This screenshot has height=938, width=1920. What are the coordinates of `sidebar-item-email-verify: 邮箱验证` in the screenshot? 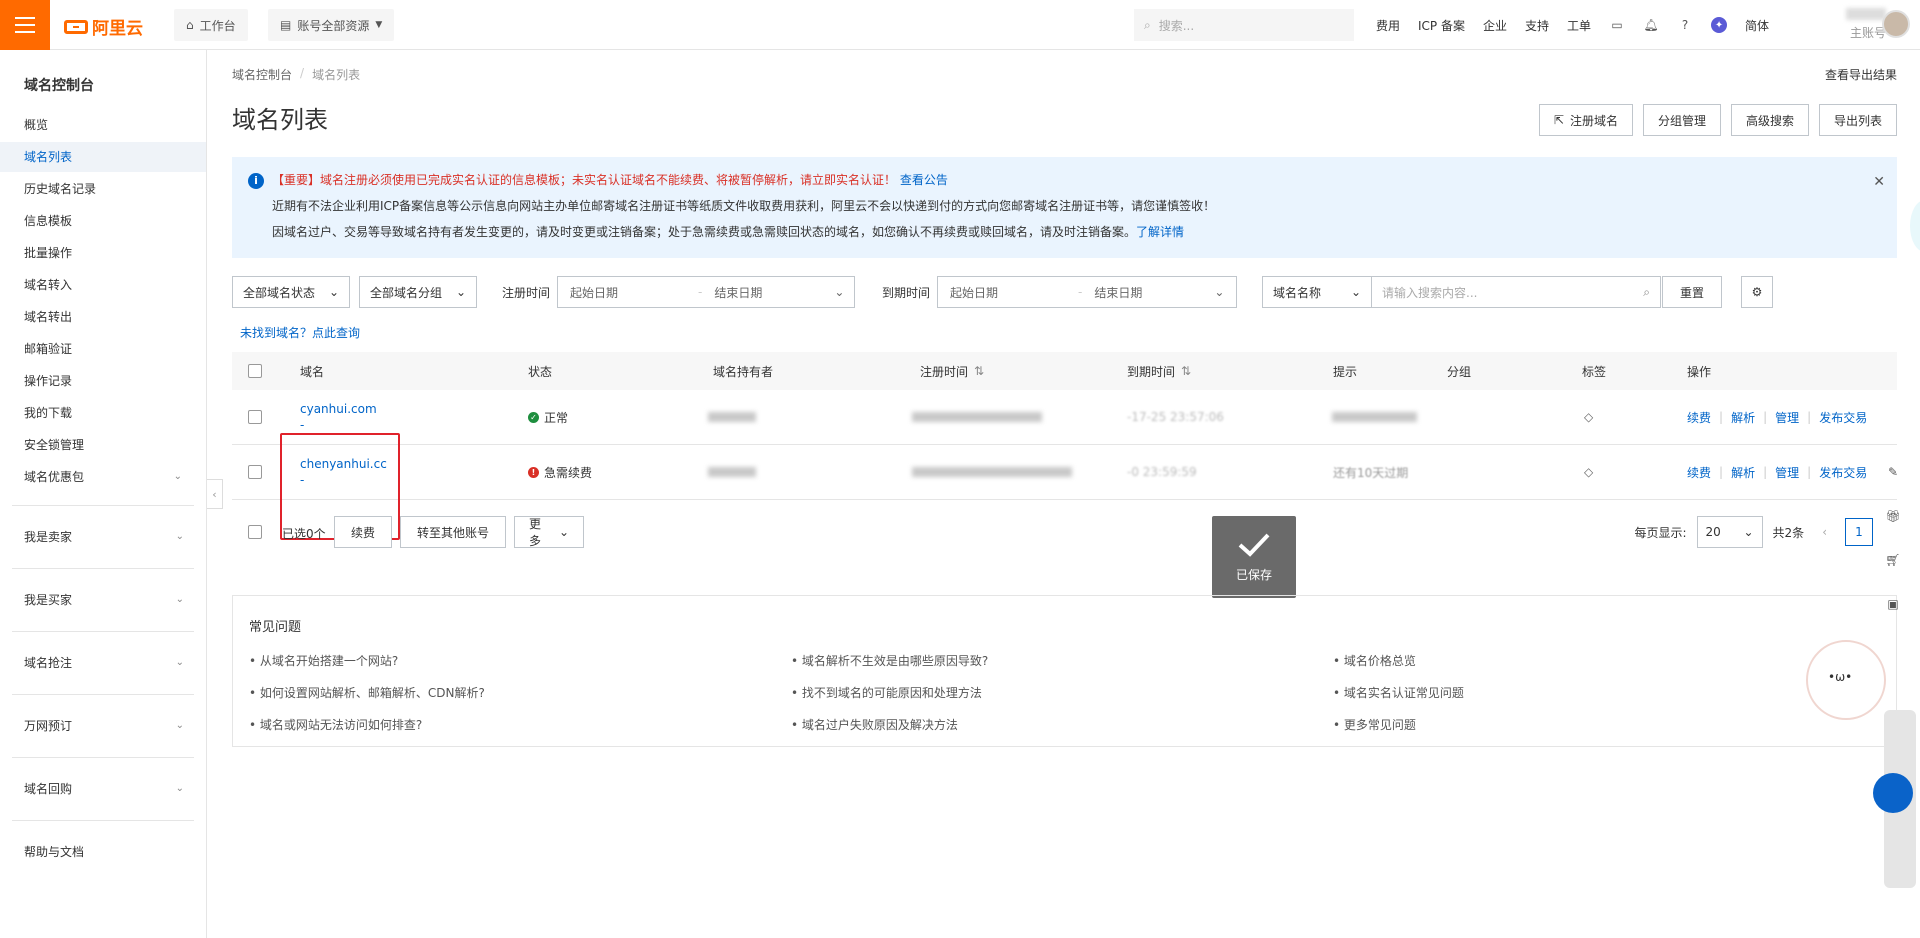 It's located at (103, 349).